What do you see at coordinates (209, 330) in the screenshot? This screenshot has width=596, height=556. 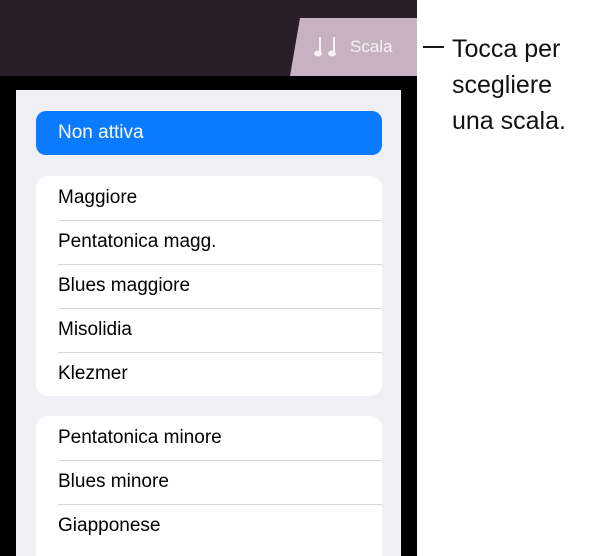 I see `scale-option-misolidia: Misolidia` at bounding box center [209, 330].